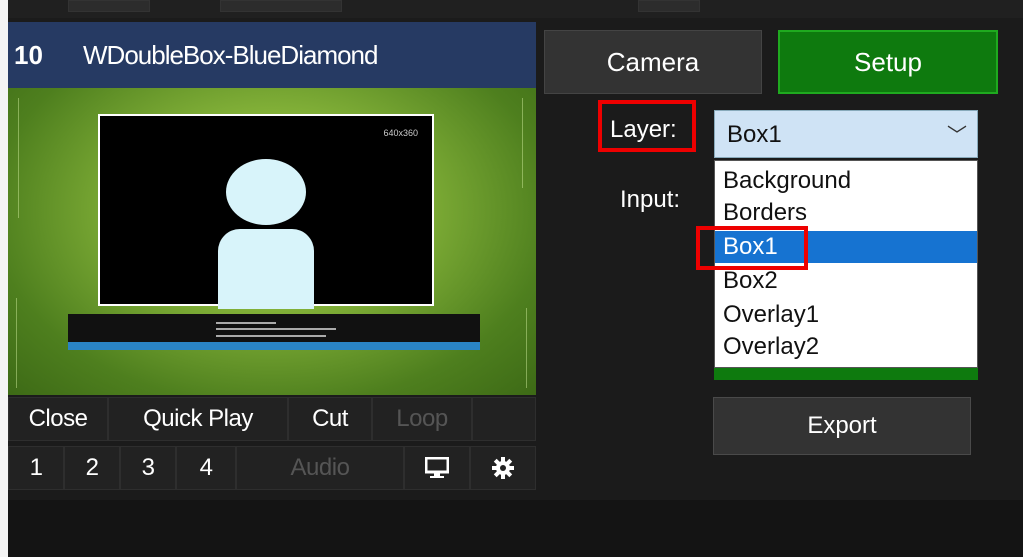 This screenshot has width=1023, height=557. I want to click on quick-play-button: Quick Play, so click(198, 419).